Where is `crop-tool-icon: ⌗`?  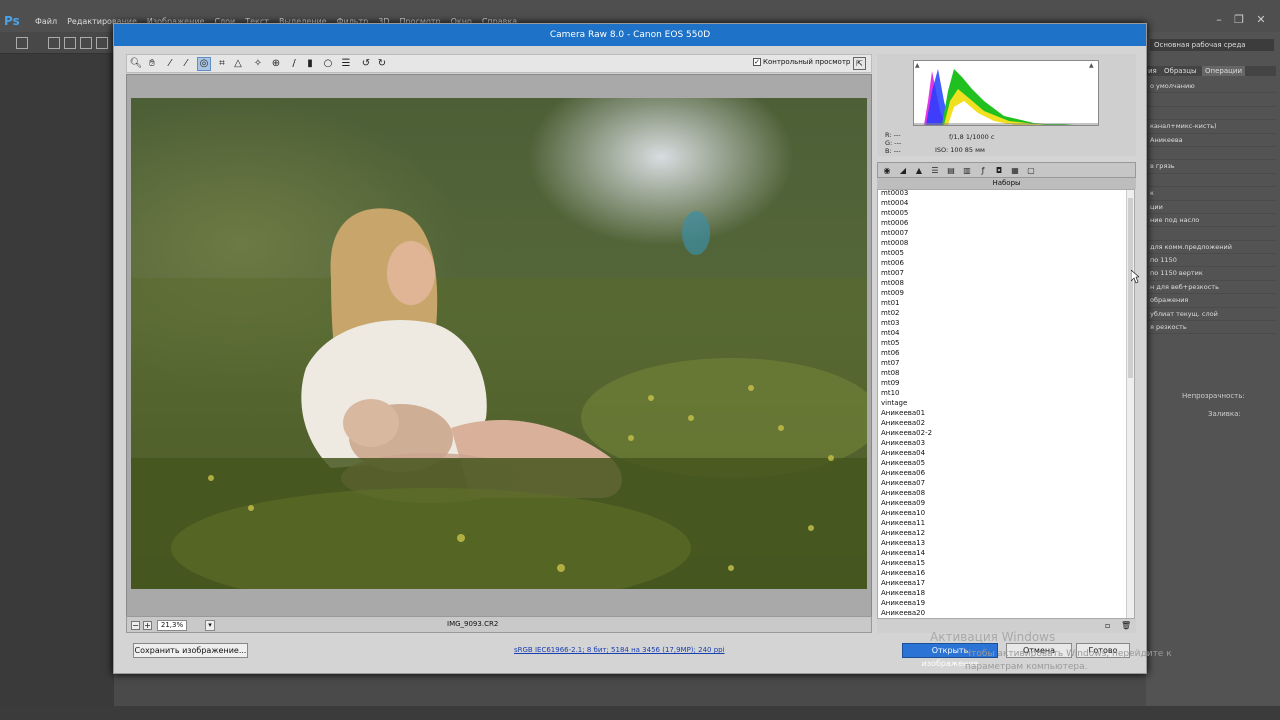 crop-tool-icon: ⌗ is located at coordinates (222, 64).